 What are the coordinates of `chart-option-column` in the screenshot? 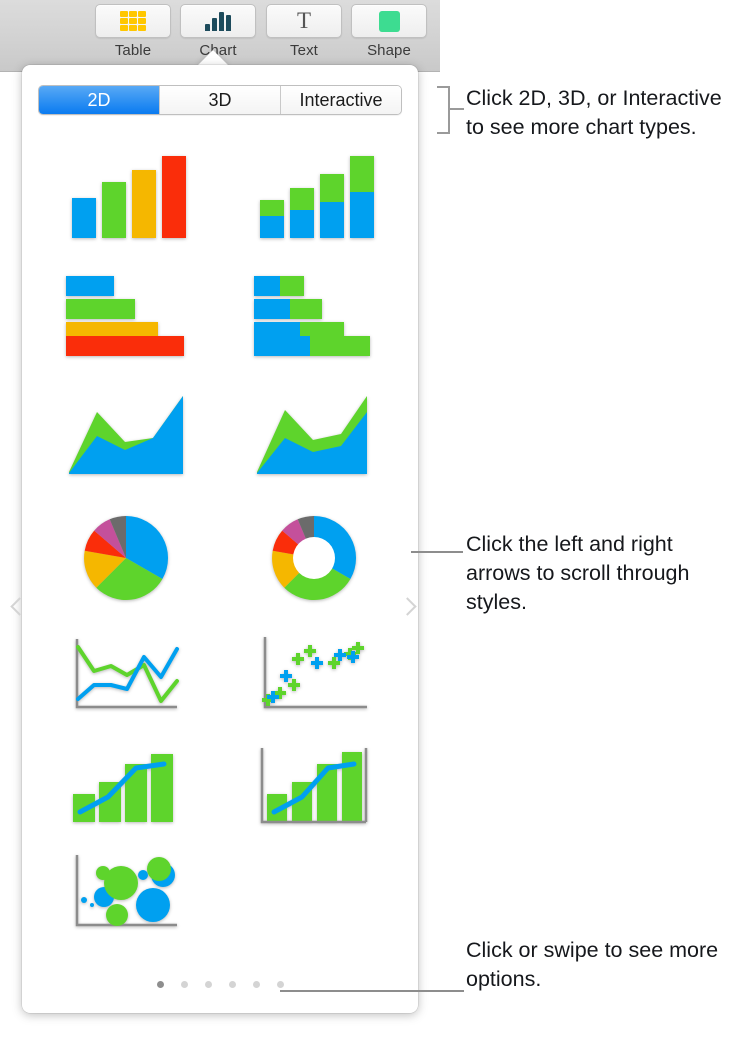 It's located at (126, 194).